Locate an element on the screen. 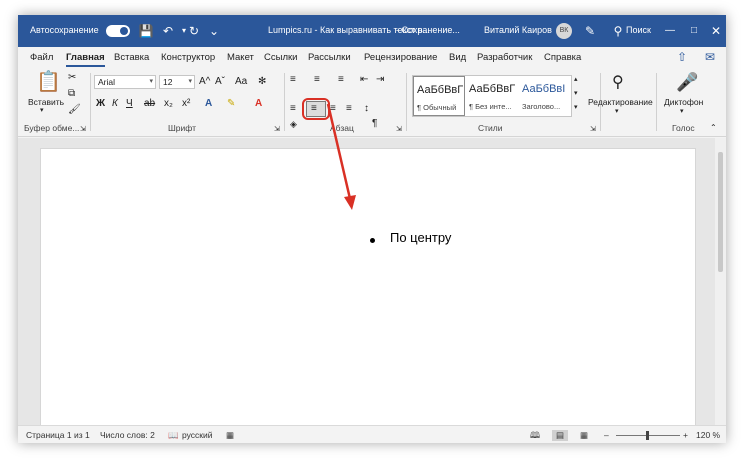 The height and width of the screenshot is (464, 750). tab-view: Вид is located at coordinates (457, 57).